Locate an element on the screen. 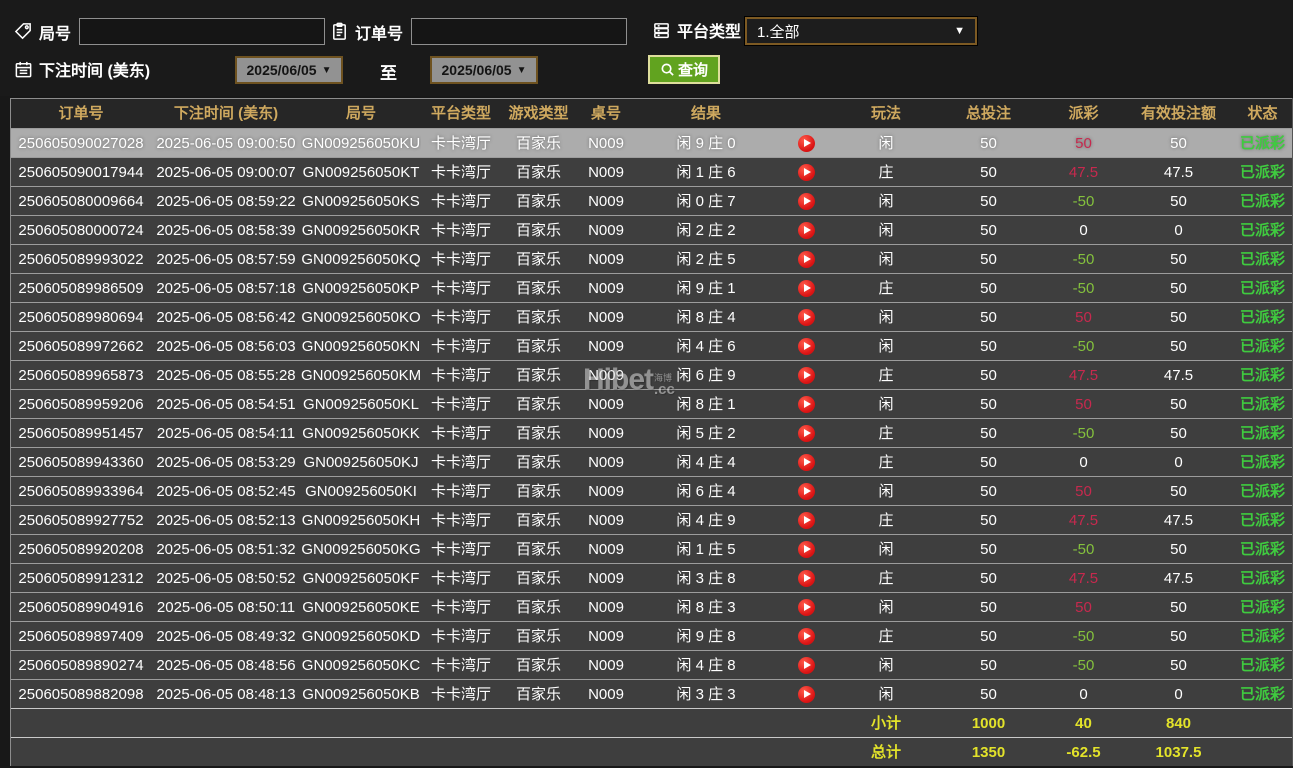 The height and width of the screenshot is (768, 1293). cell-round-id: GN009256050KM is located at coordinates (361, 375).